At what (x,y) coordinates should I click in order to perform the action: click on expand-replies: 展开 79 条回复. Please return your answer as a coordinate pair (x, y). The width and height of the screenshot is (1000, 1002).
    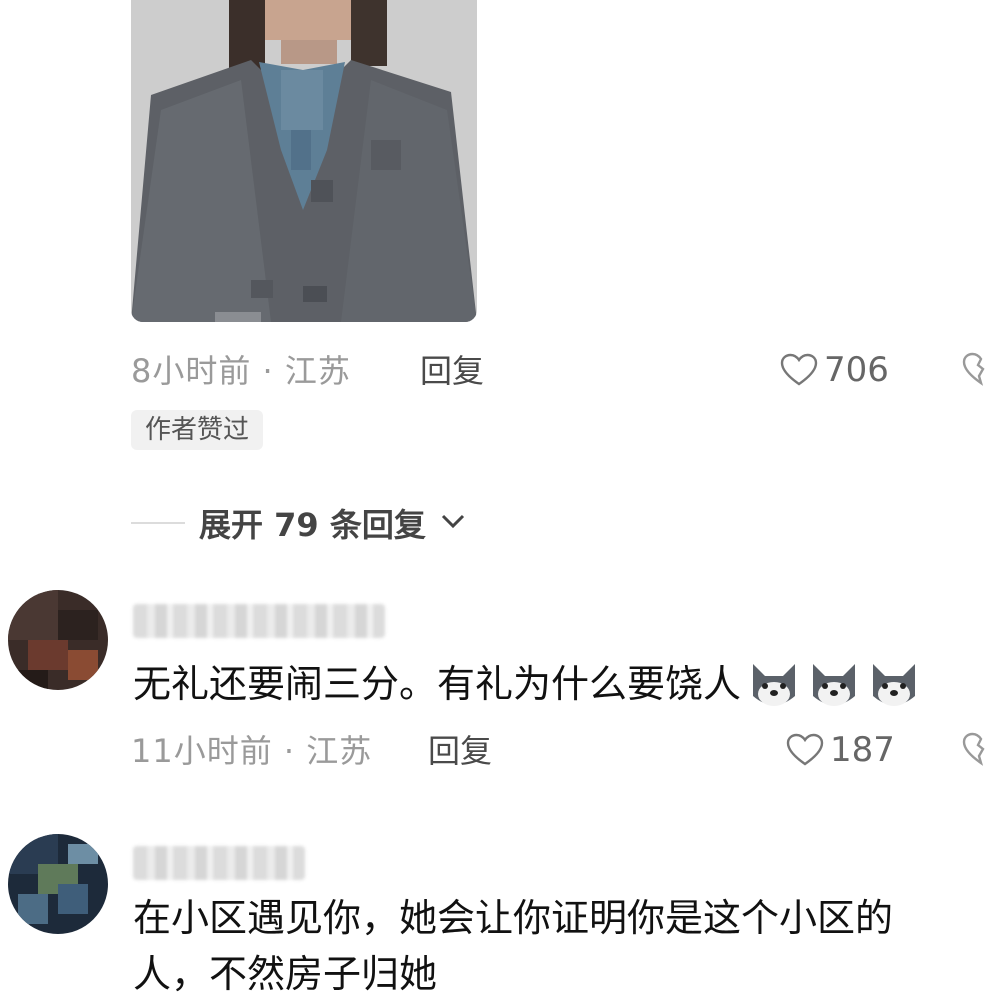
    Looking at the image, I should click on (298, 523).